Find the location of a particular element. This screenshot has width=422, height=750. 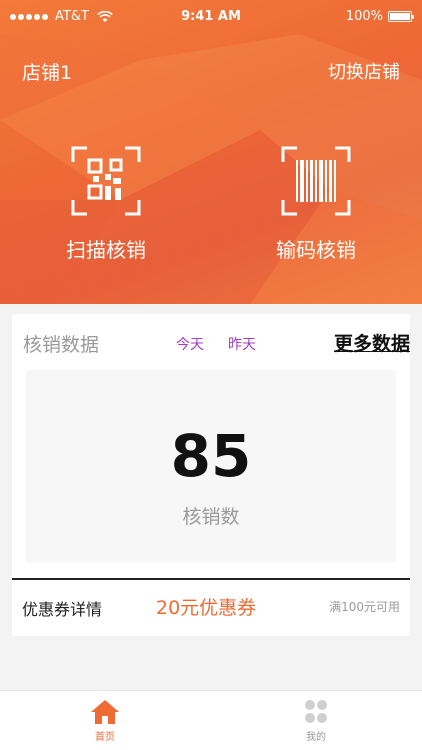

battery-info: 100% is located at coordinates (379, 16).